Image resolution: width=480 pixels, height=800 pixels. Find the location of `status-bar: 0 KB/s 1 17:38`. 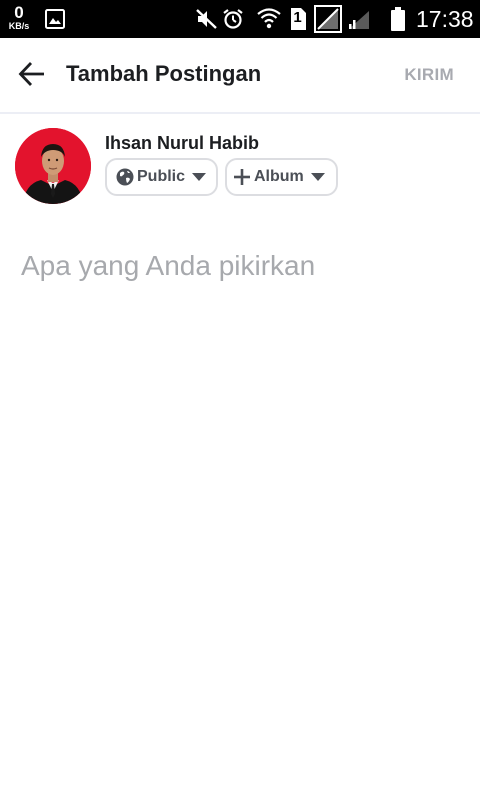

status-bar: 0 KB/s 1 17:38 is located at coordinates (240, 19).